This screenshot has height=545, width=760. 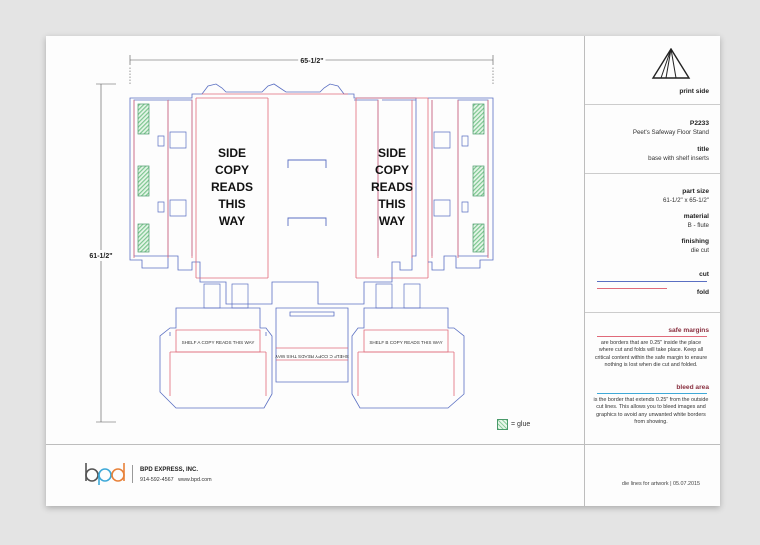 I want to click on print-side-icon, so click(x=671, y=63).